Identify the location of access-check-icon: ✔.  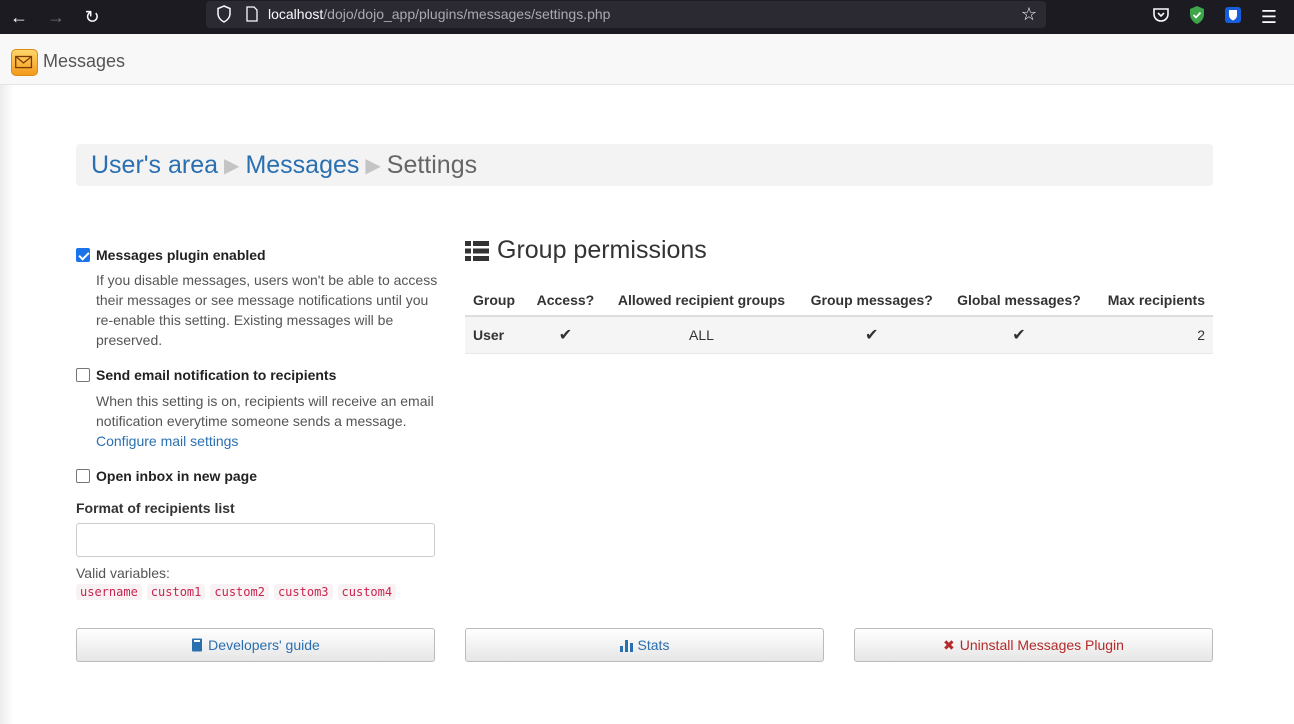
(565, 335).